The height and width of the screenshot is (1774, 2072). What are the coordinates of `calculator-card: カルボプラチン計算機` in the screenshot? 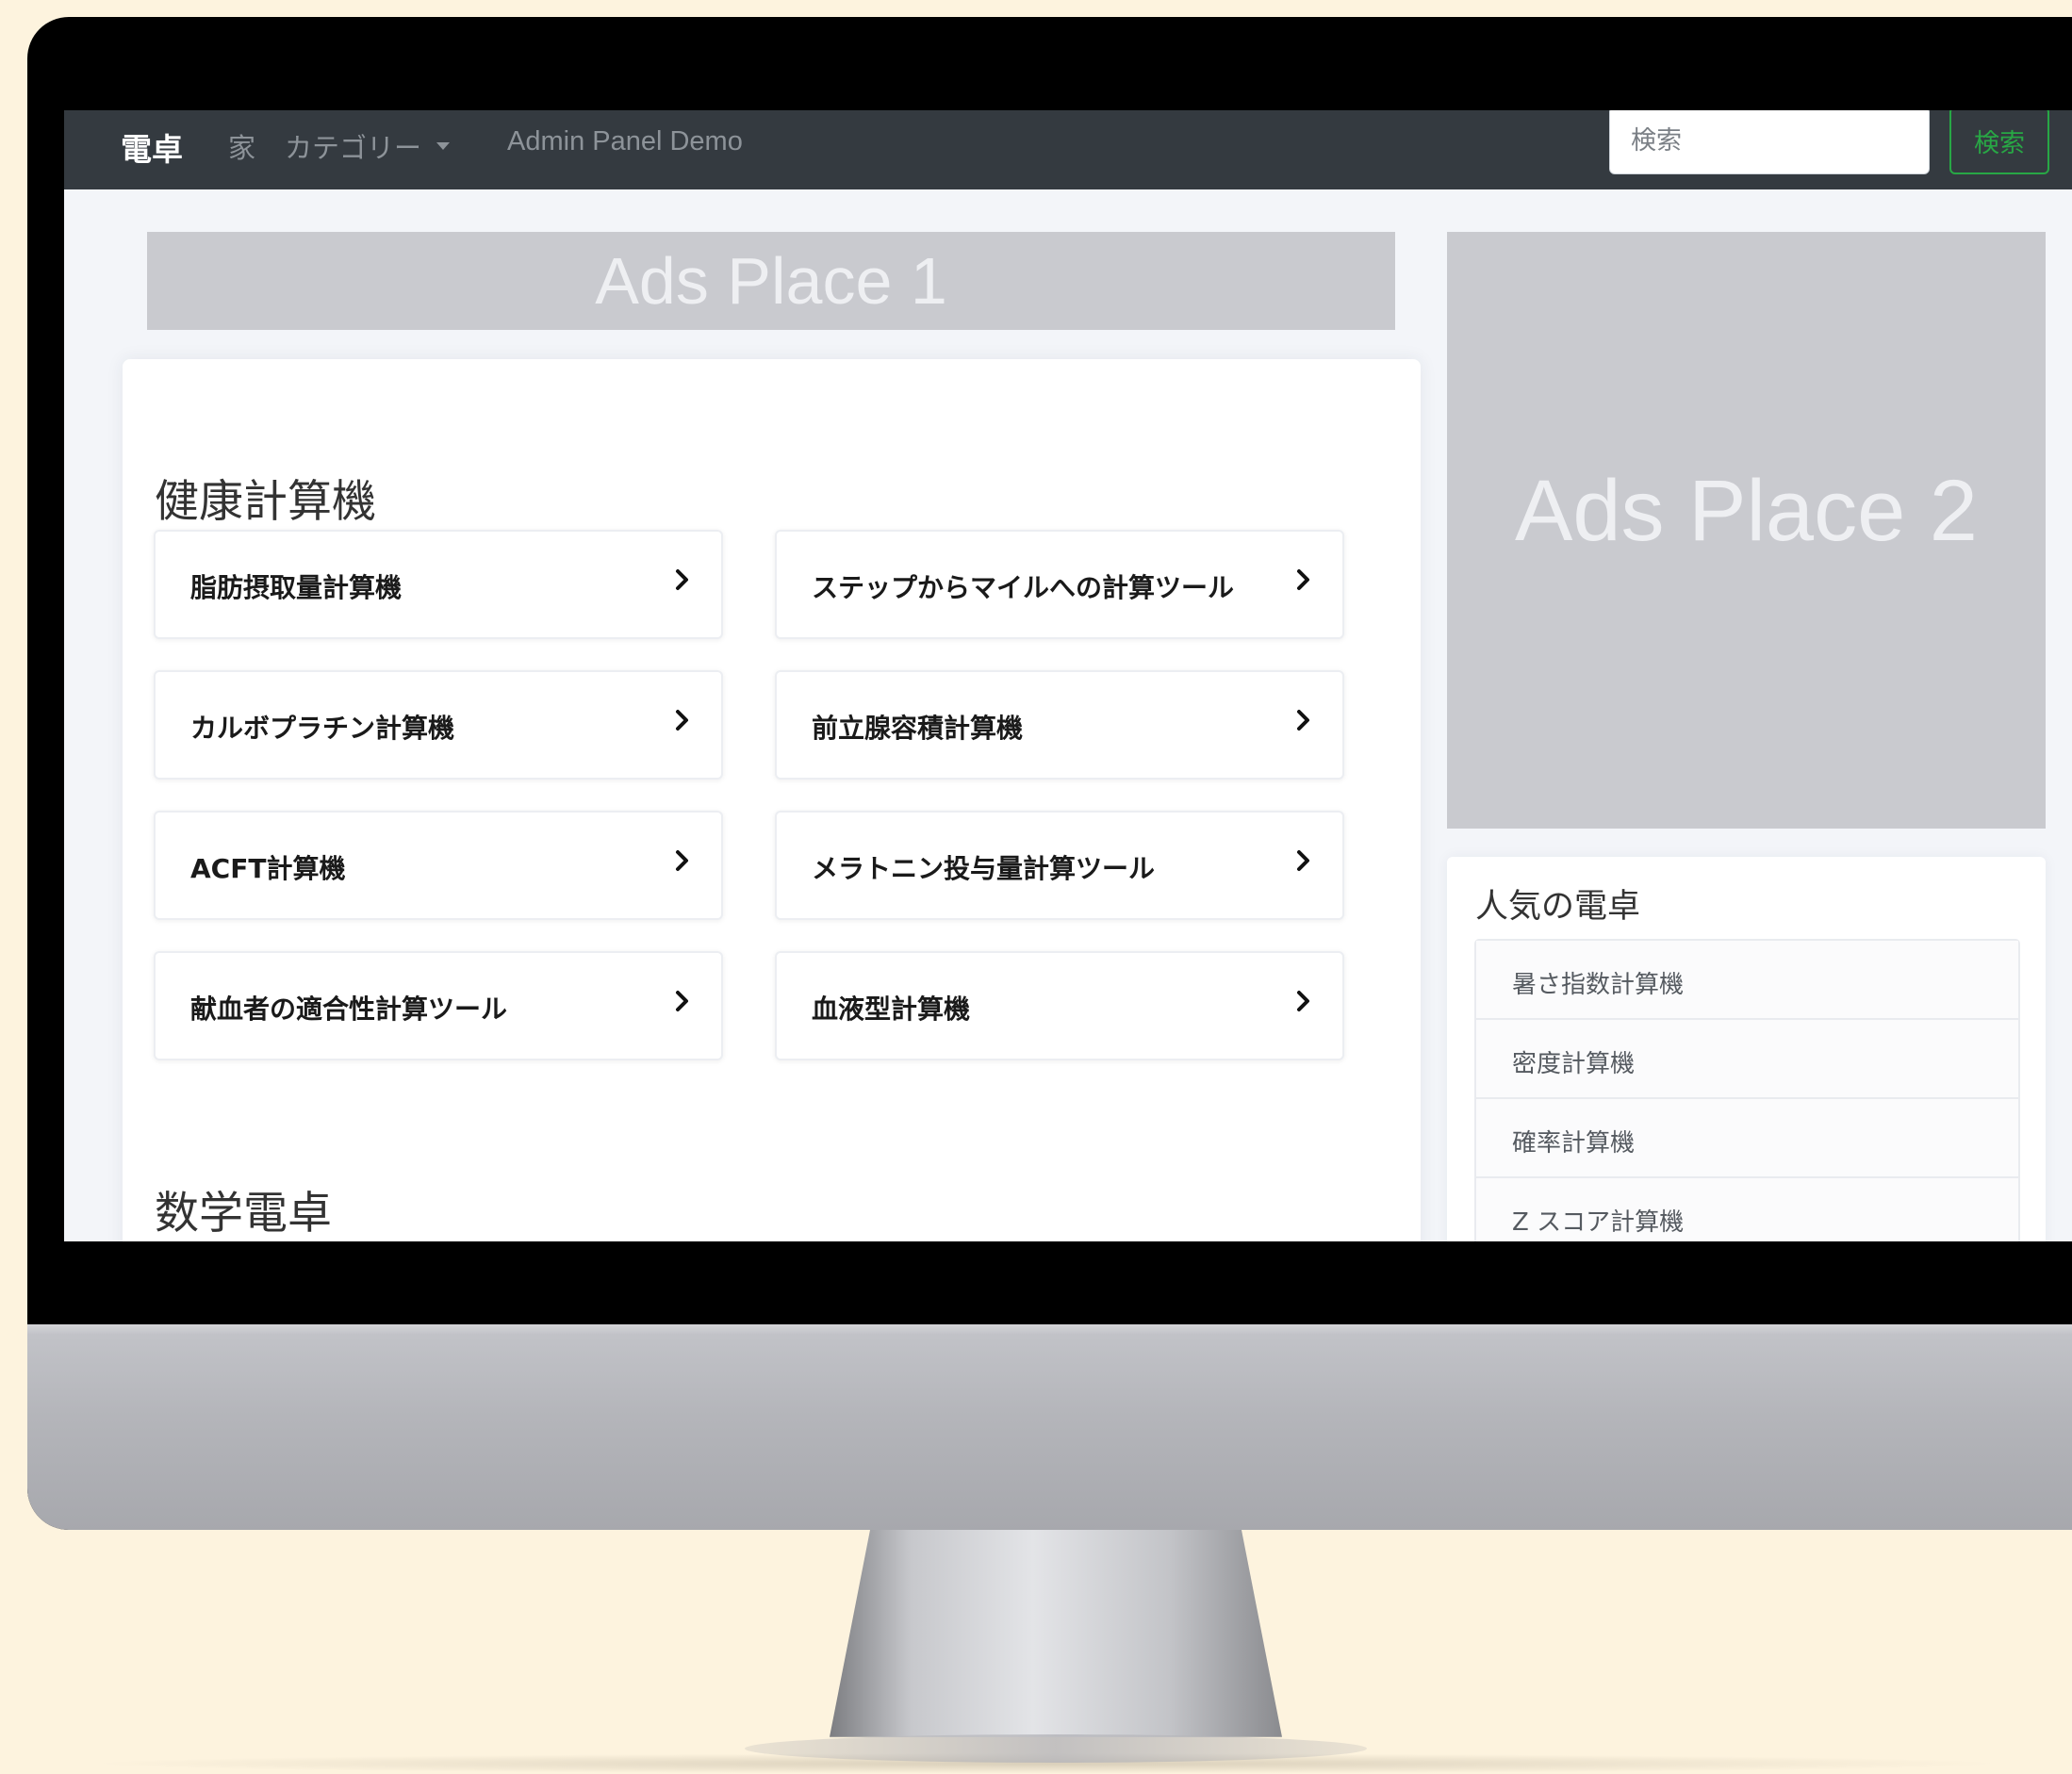 It's located at (438, 725).